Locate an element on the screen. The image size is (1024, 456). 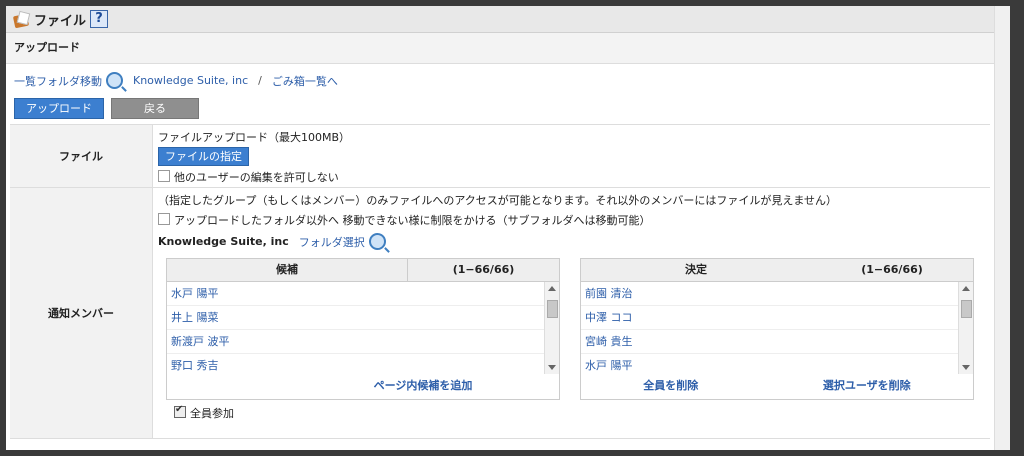
candidates-count: (1−66/66) is located at coordinates (483, 269).